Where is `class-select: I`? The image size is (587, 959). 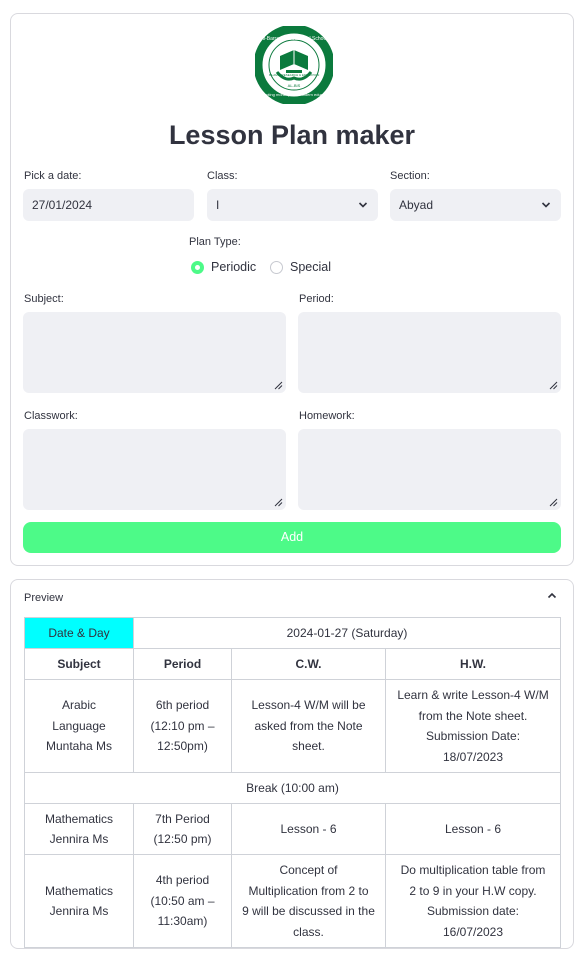
class-select: I is located at coordinates (292, 205).